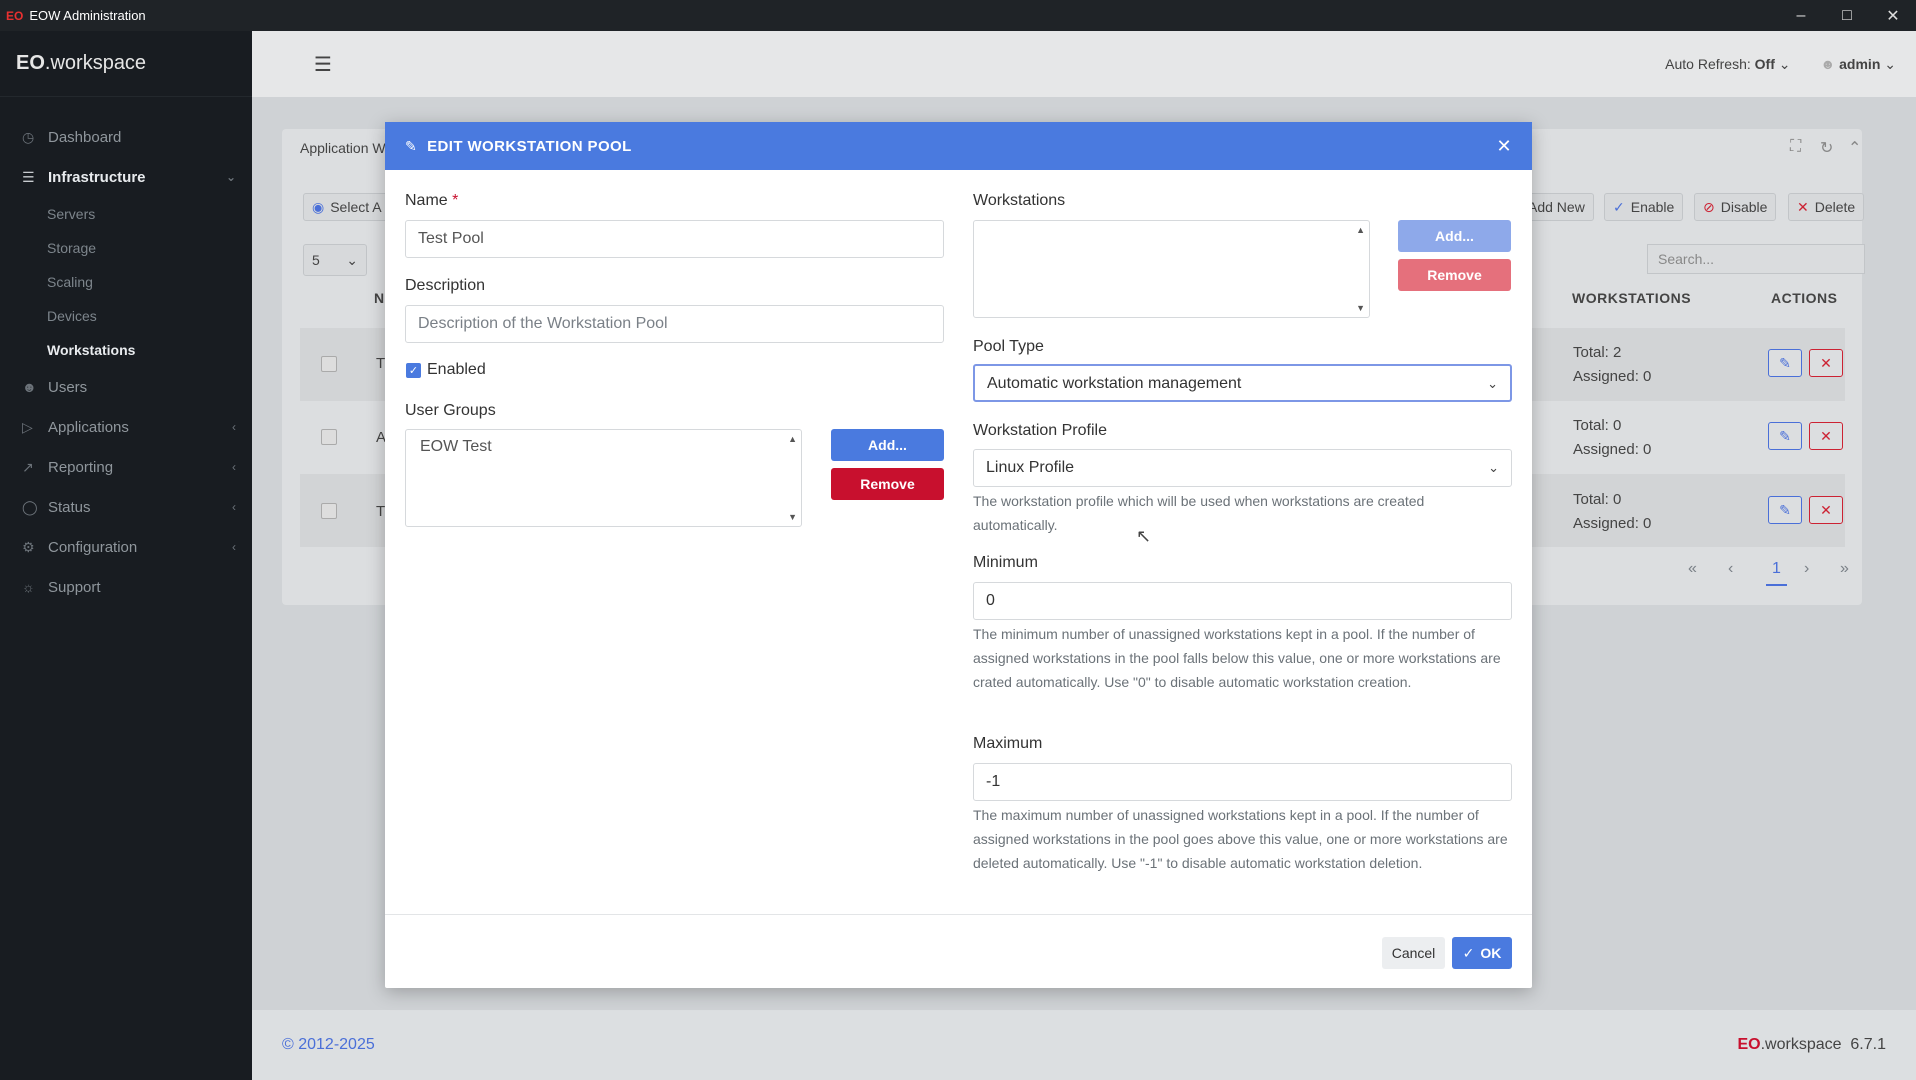 The height and width of the screenshot is (1080, 1916). Describe the element at coordinates (126, 427) in the screenshot. I see `sidebar-item-applications: ▷ Applications ‹` at that location.